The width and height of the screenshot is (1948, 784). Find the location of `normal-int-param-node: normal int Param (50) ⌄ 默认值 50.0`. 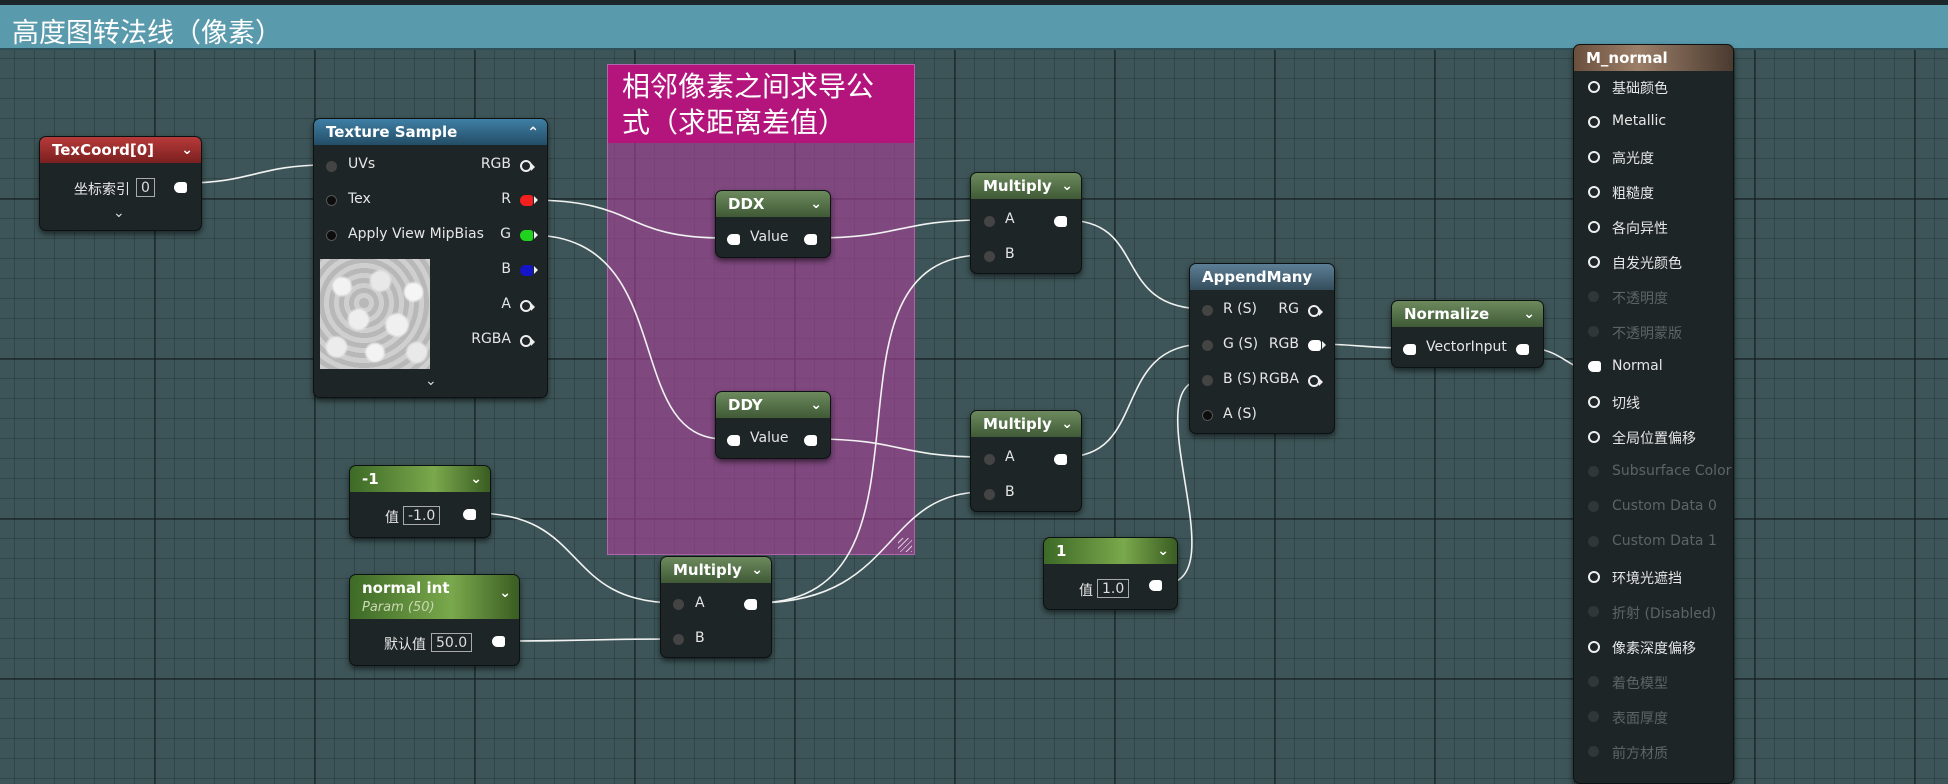

normal-int-param-node: normal int Param (50) ⌄ 默认值 50.0 is located at coordinates (434, 620).